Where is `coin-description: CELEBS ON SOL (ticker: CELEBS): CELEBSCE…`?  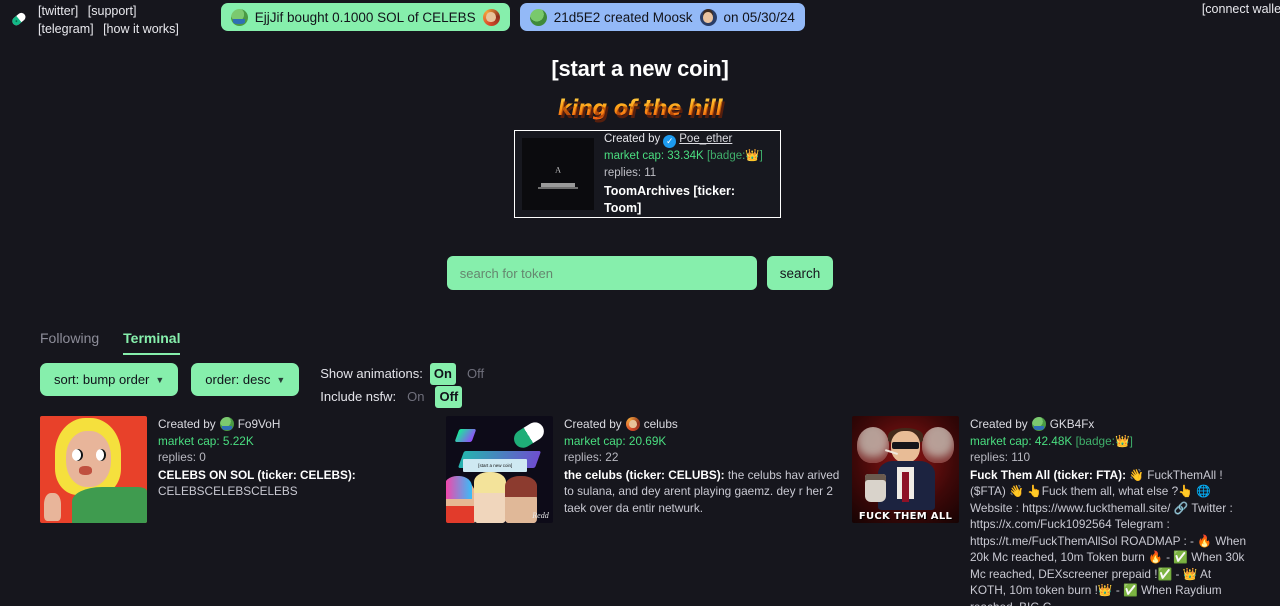
coin-description: CELEBS ON SOL (ticker: CELEBS): CELEBSCE… is located at coordinates (298, 483).